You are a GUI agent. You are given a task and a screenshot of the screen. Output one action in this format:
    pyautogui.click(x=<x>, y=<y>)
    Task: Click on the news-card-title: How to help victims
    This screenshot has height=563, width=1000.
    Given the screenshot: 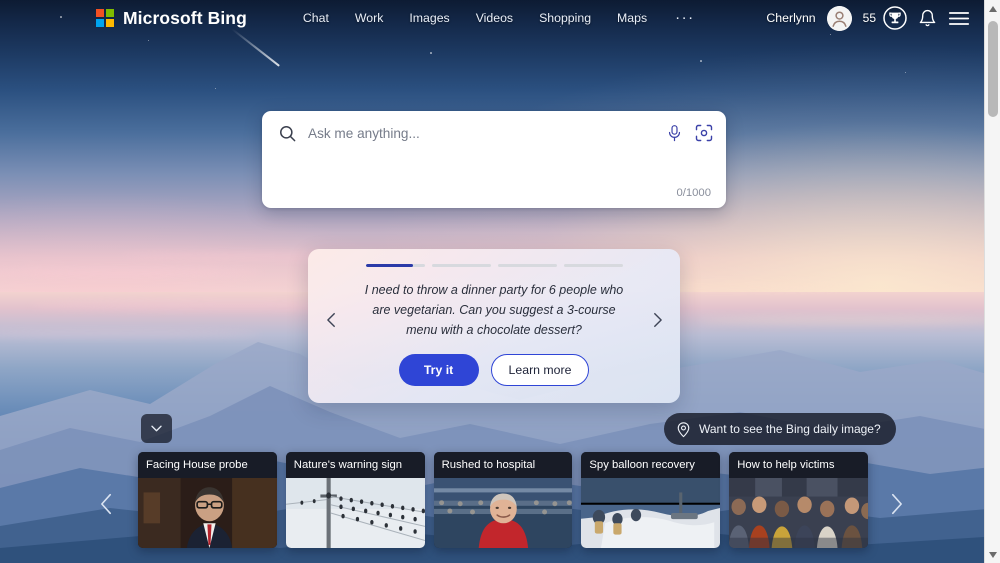 What is the action you would take?
    pyautogui.click(x=798, y=465)
    